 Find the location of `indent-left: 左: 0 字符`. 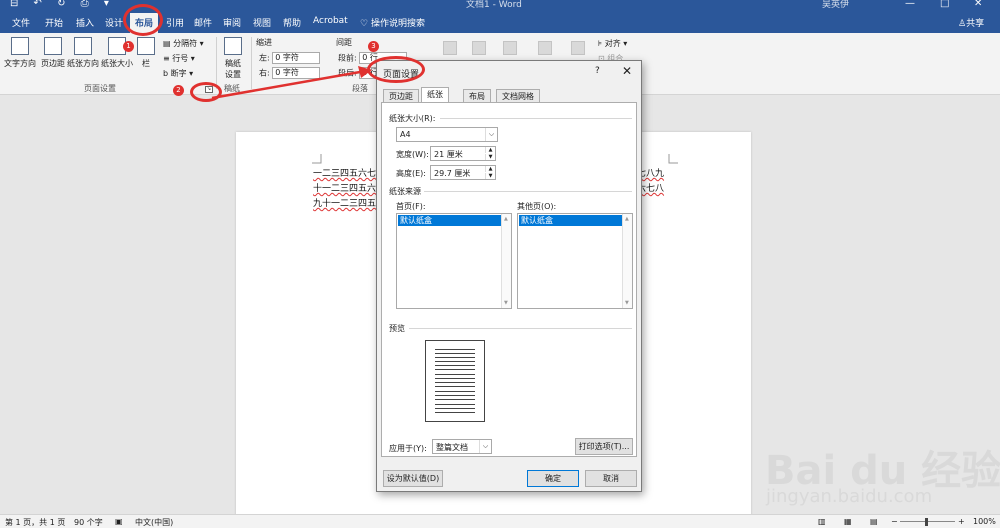

indent-left: 左: 0 字符 is located at coordinates (290, 58).